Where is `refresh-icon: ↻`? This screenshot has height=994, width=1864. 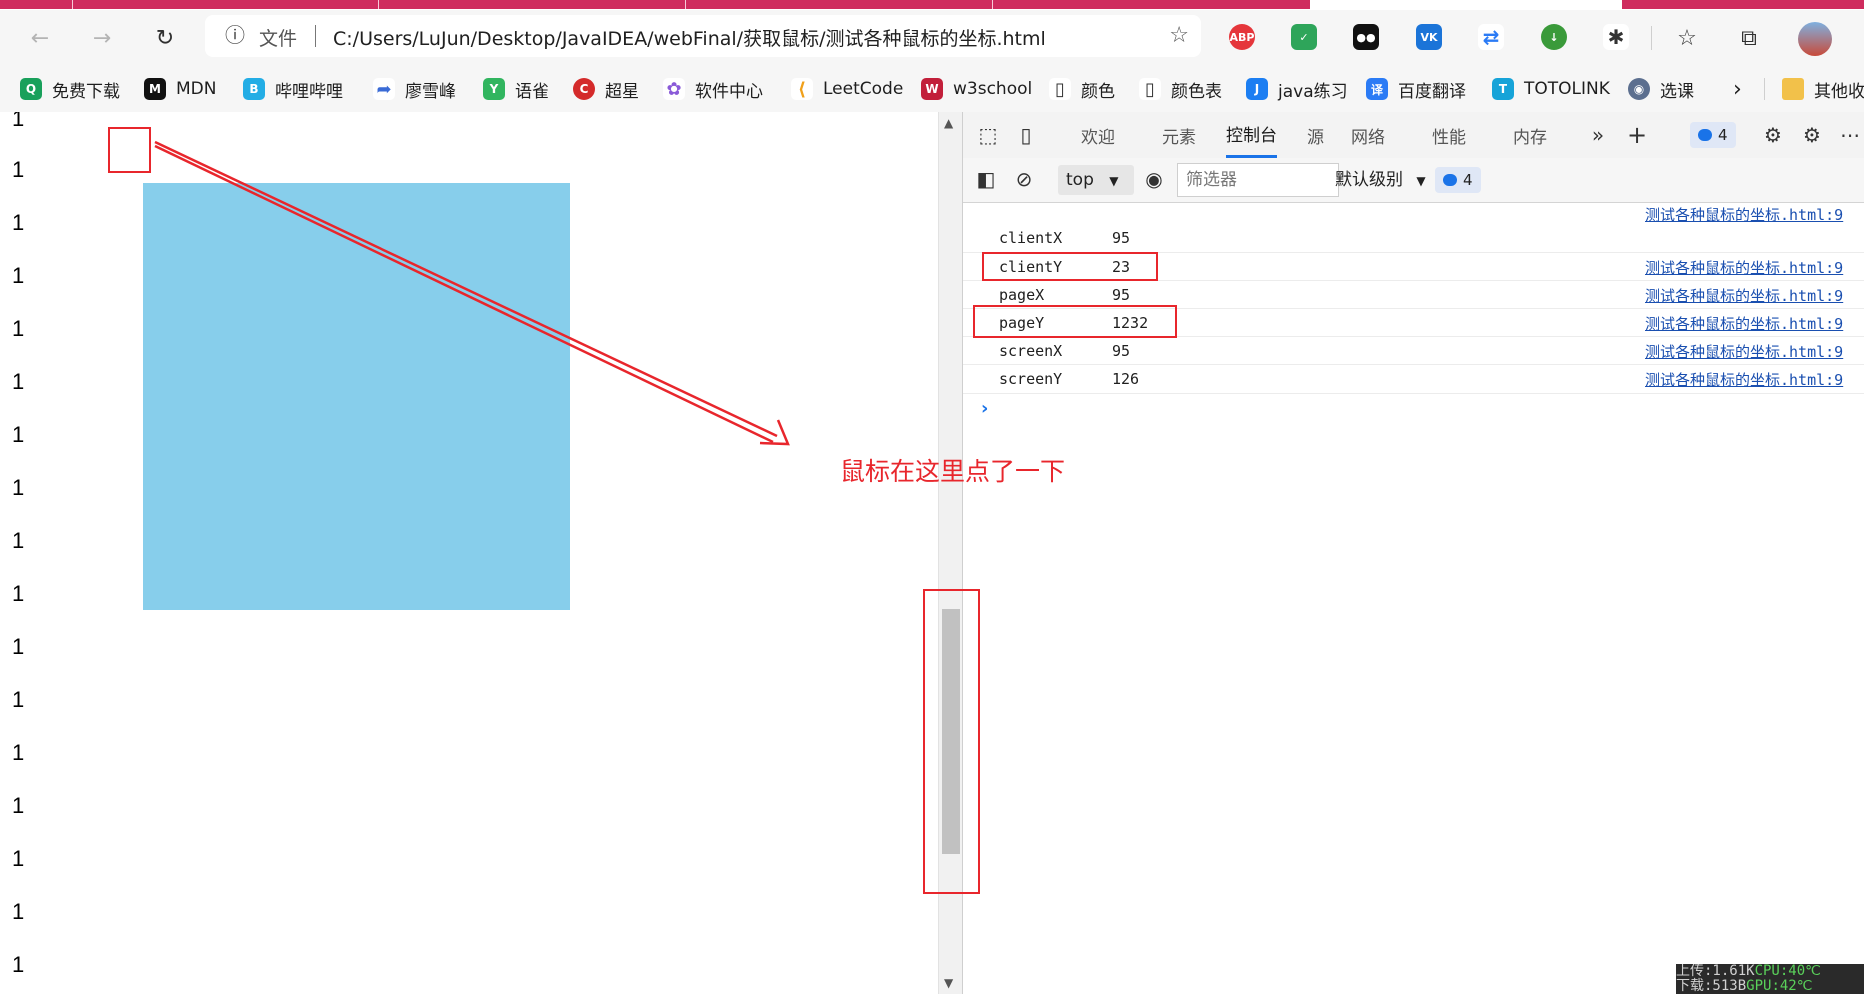 refresh-icon: ↻ is located at coordinates (165, 38).